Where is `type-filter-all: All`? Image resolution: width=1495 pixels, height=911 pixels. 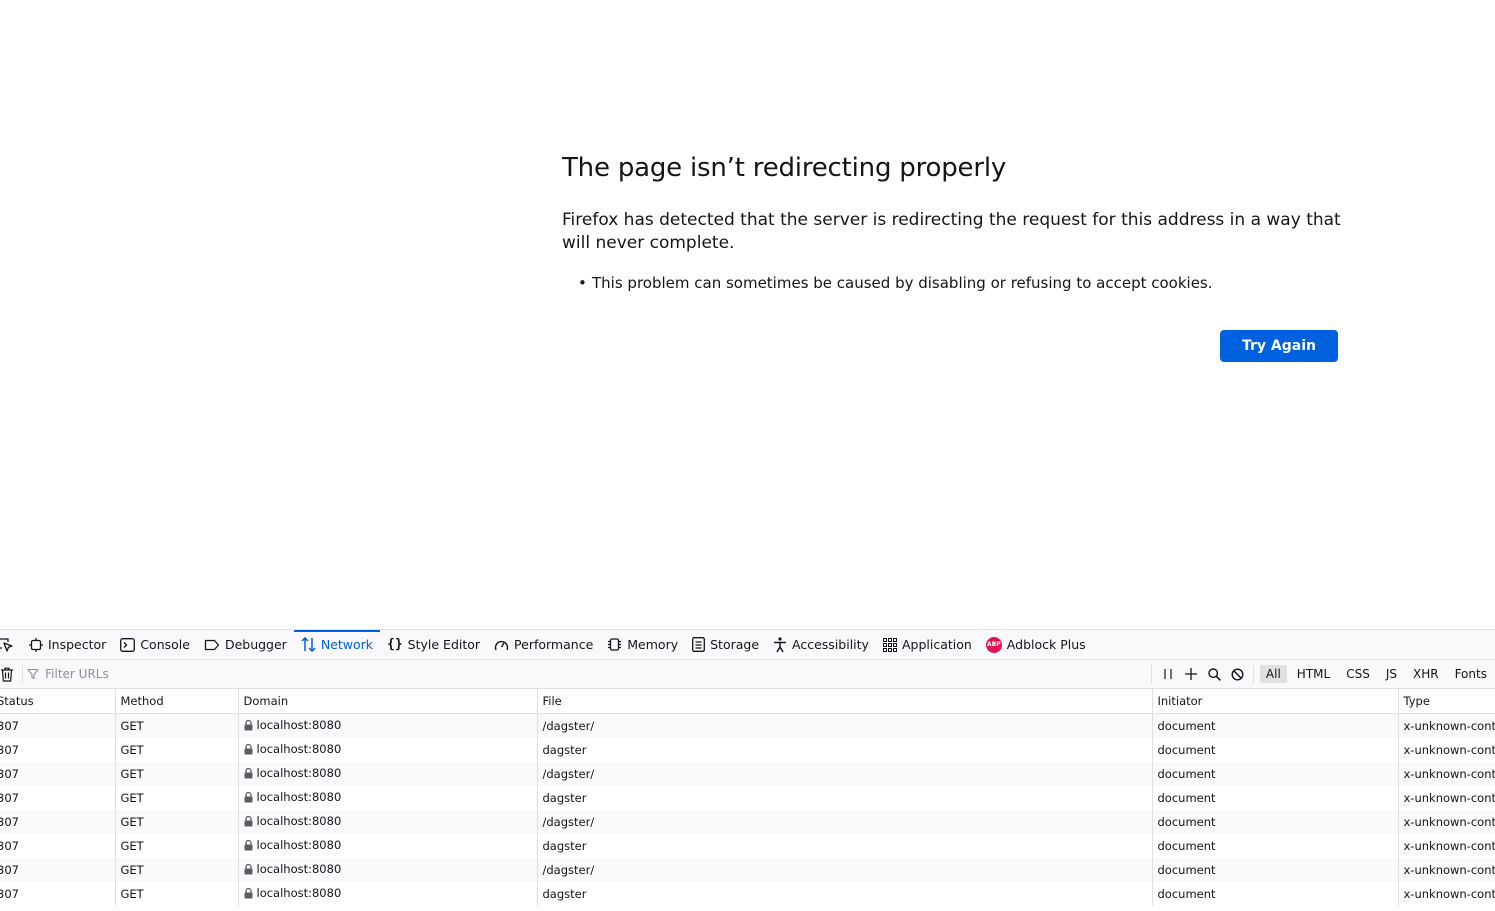 type-filter-all: All is located at coordinates (1273, 674).